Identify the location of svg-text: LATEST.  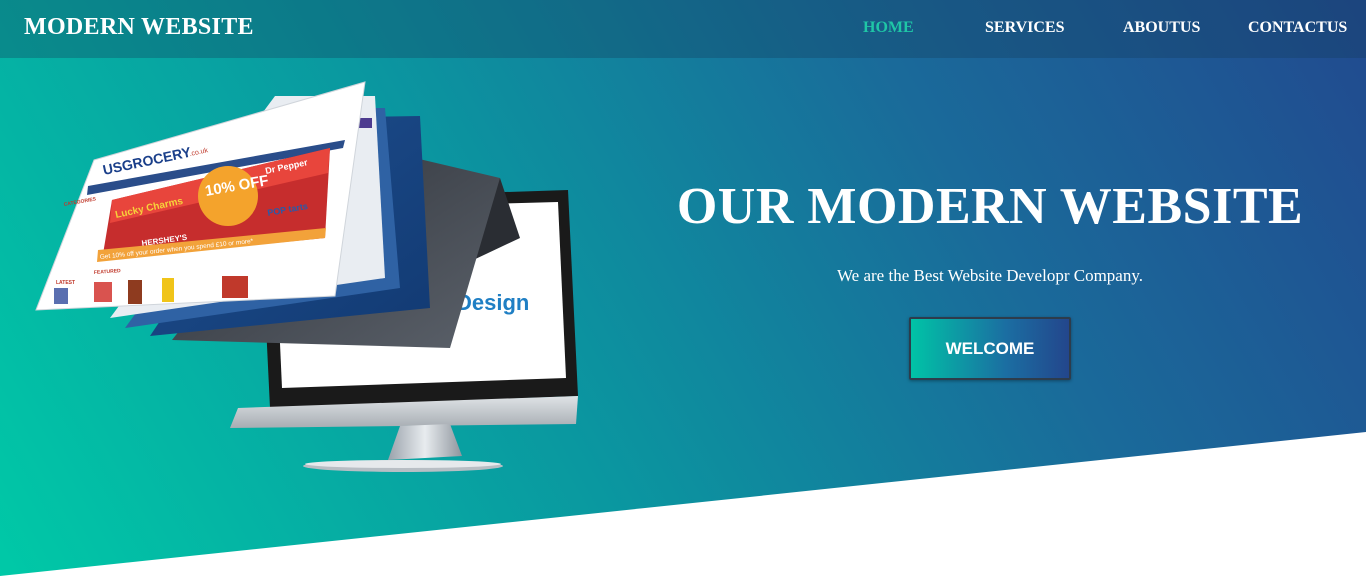
(65, 283).